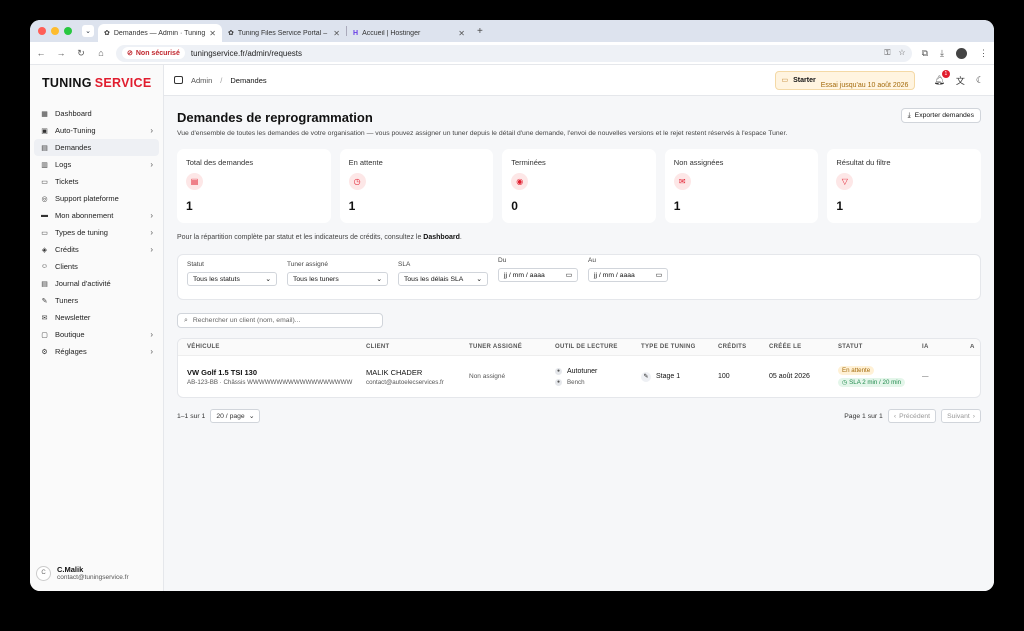 This screenshot has width=1024, height=631. Describe the element at coordinates (284, 33) in the screenshot. I see `browser-tab-2: ✿ Tuning Files Service Portal – ✕` at that location.